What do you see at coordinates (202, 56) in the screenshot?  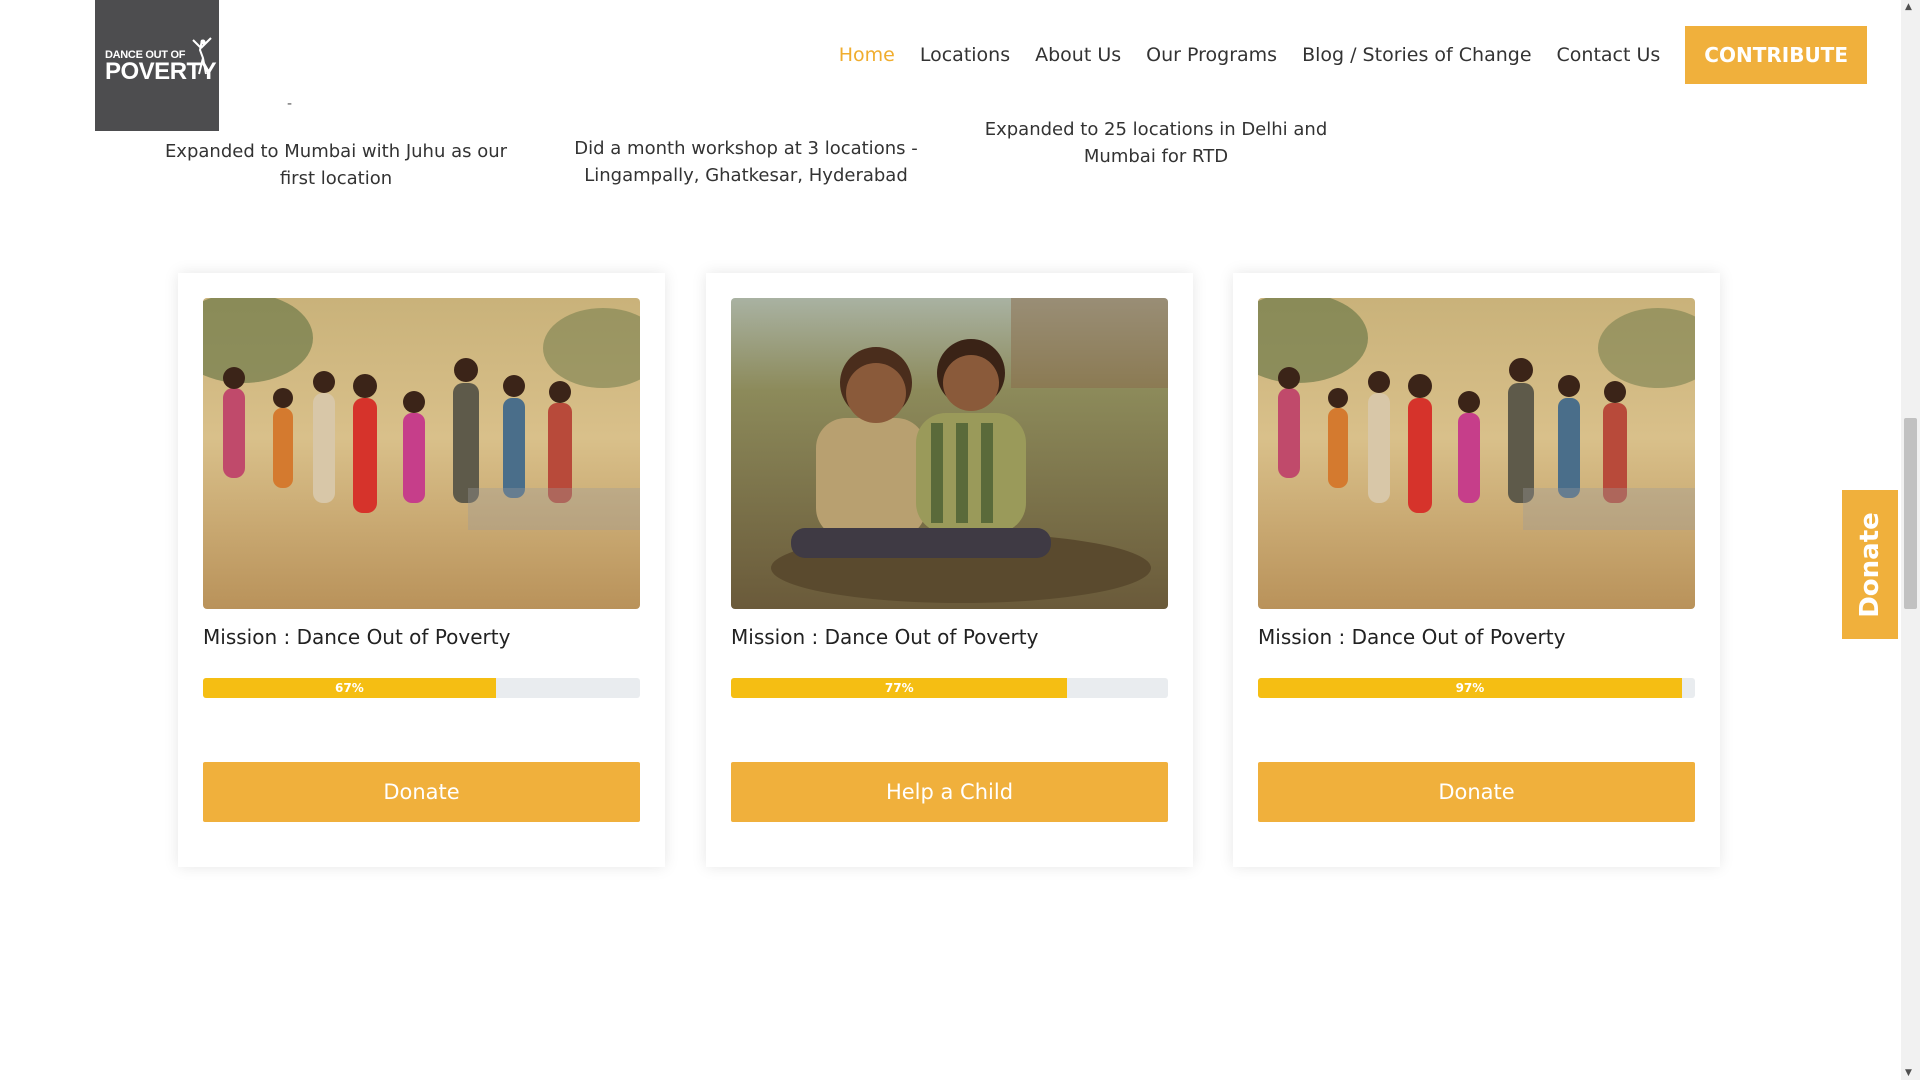 I see `dancer-icon` at bounding box center [202, 56].